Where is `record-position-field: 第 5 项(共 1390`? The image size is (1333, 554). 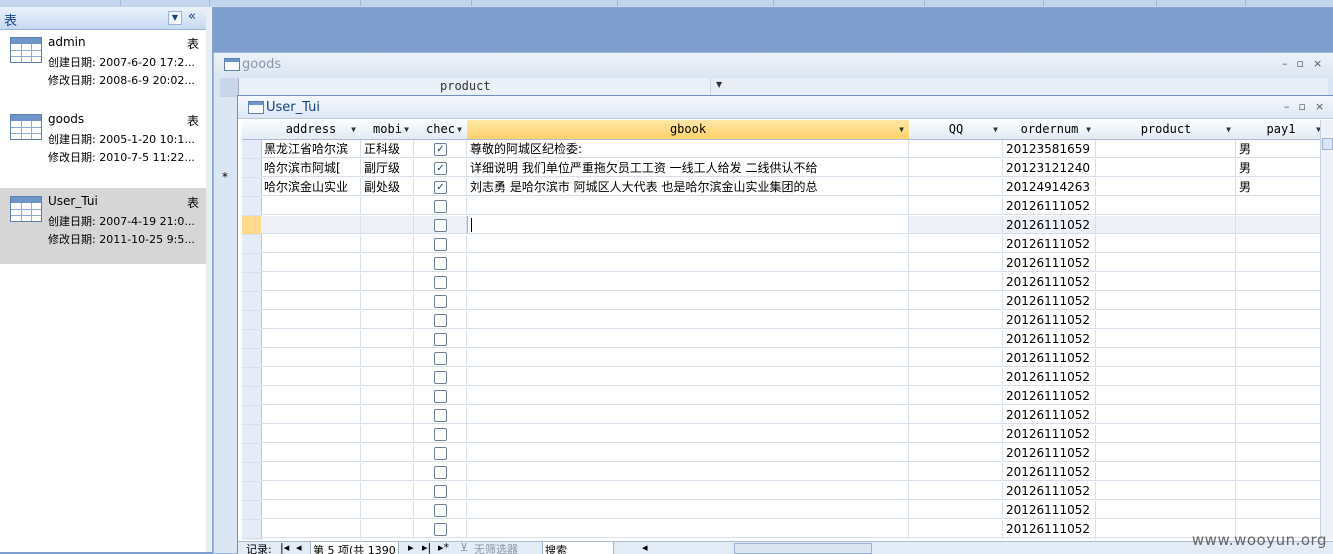 record-position-field: 第 5 项(共 1390 is located at coordinates (354, 548).